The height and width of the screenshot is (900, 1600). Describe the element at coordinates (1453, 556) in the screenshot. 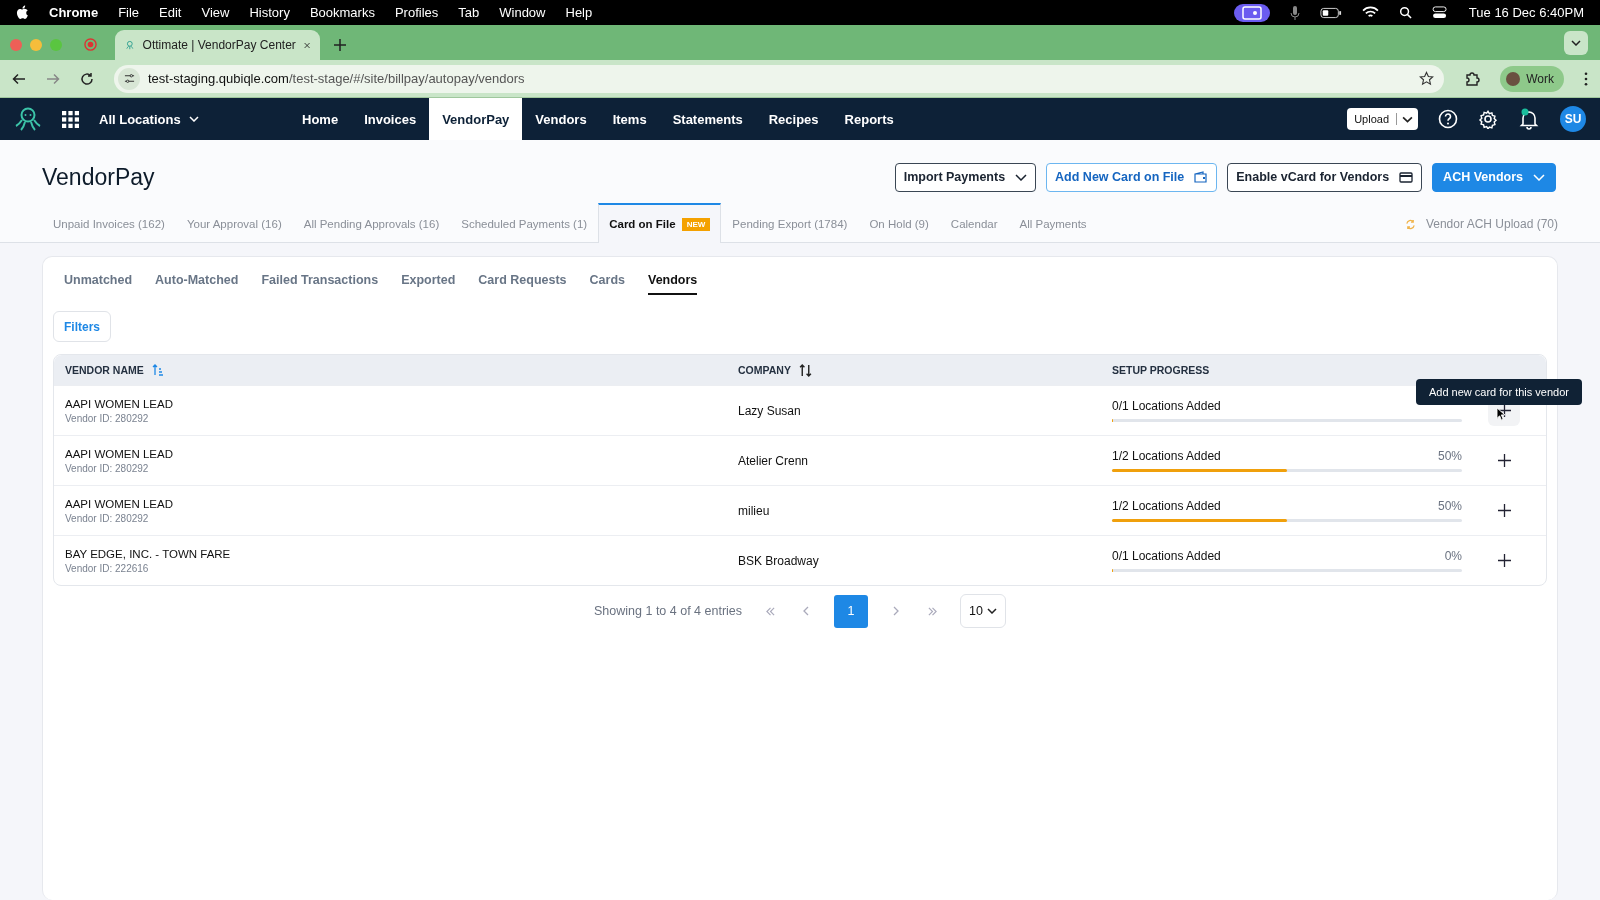

I see `progress-percent: 0%` at that location.